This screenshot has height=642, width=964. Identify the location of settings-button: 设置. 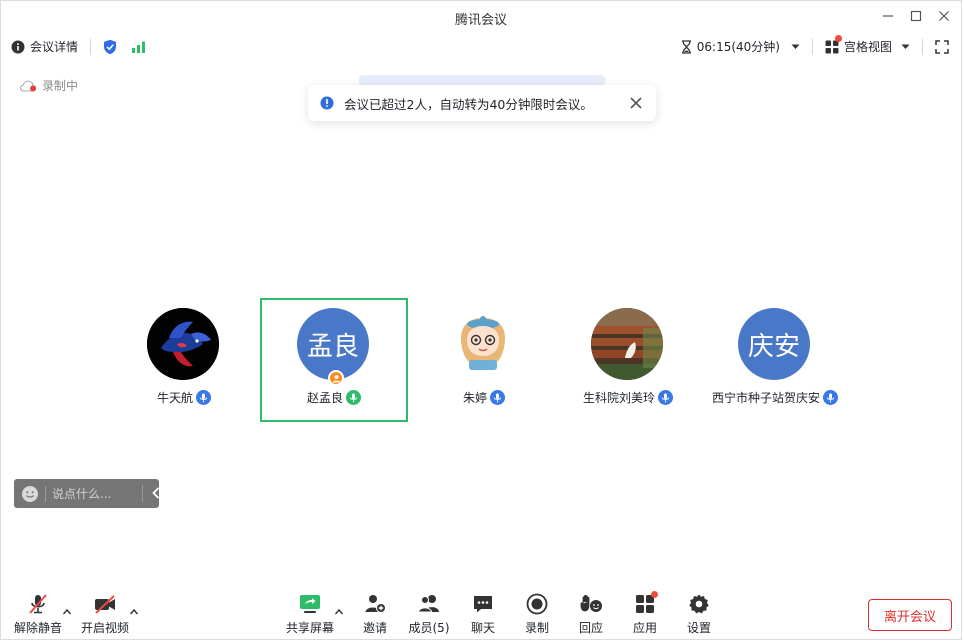
(699, 616).